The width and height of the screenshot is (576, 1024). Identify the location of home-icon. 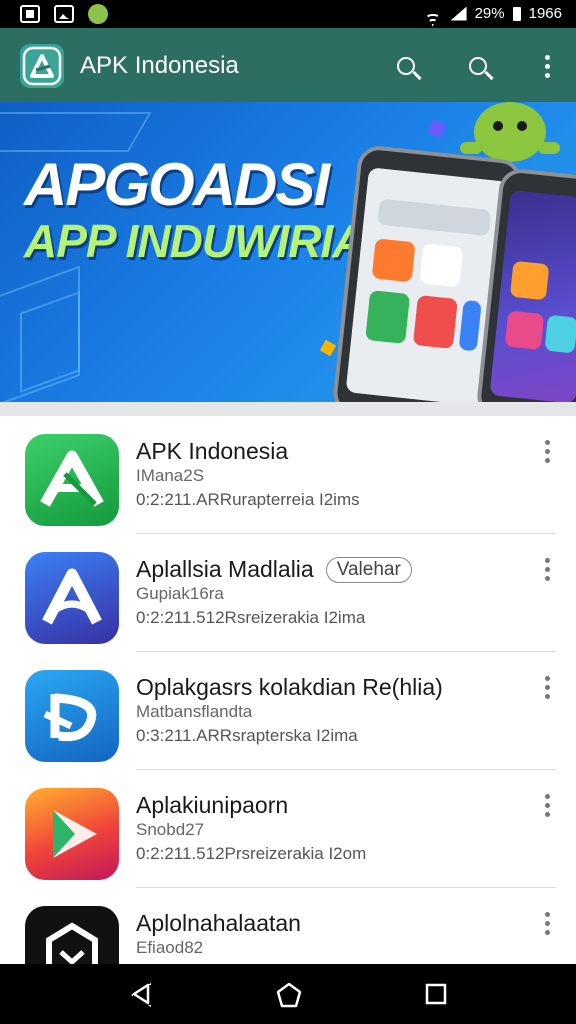
(289, 995).